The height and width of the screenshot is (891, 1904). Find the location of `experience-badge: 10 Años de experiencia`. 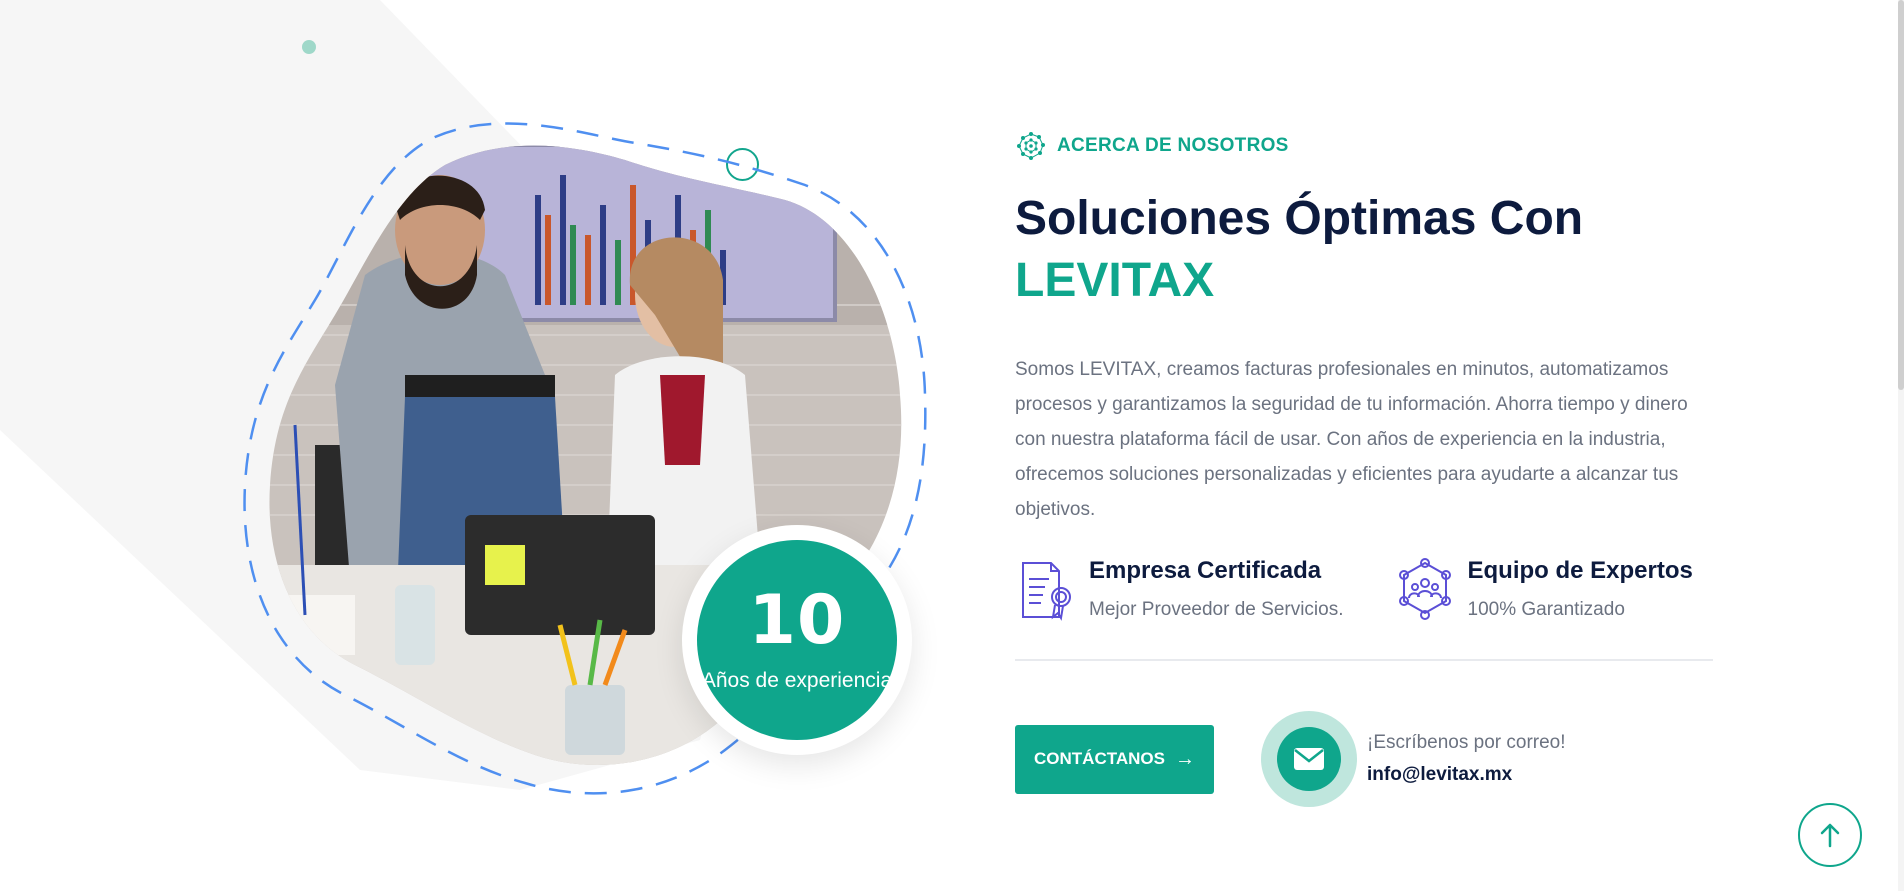

experience-badge: 10 Años de experiencia is located at coordinates (797, 640).